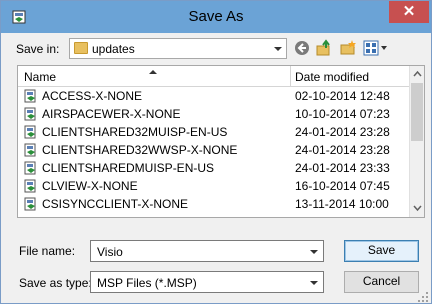  Describe the element at coordinates (342, 96) in the screenshot. I see `file-date: 02-10-2014 12:48` at that location.